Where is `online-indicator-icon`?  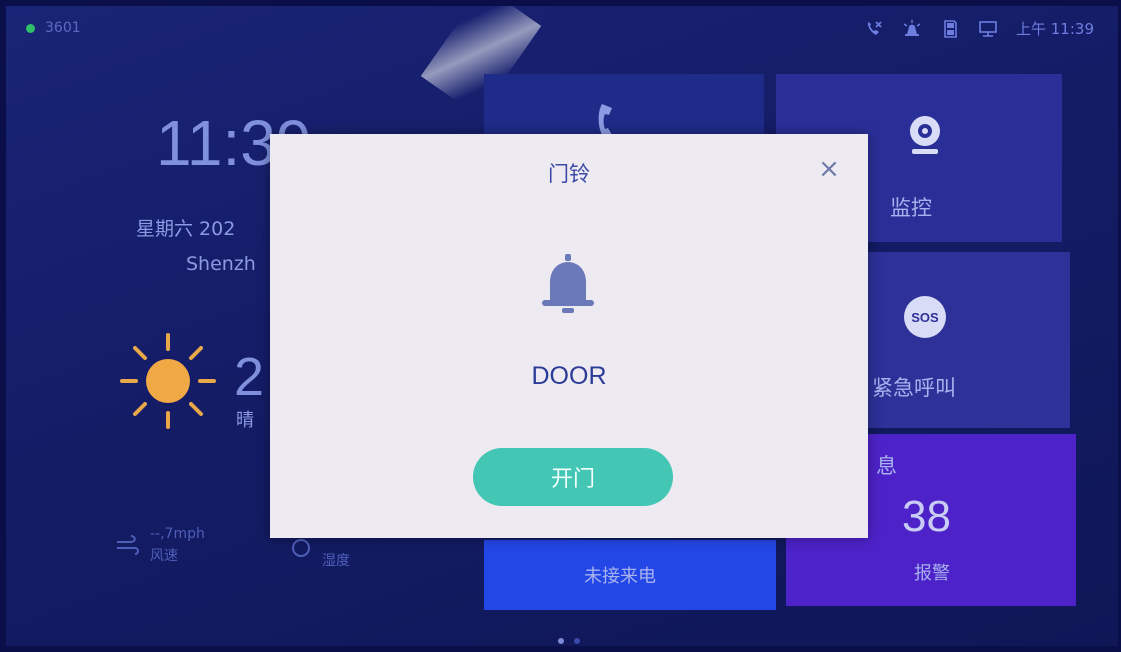
online-indicator-icon is located at coordinates (30, 28).